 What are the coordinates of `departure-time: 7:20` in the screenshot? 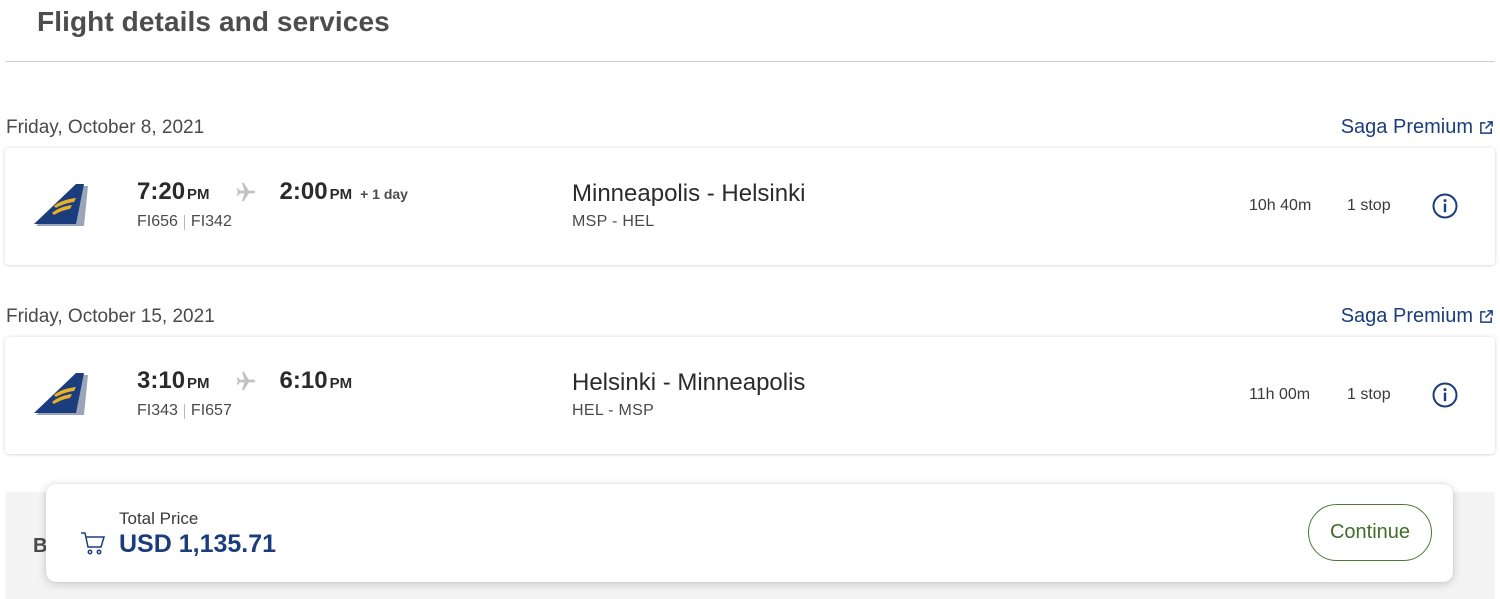 It's located at (161, 191).